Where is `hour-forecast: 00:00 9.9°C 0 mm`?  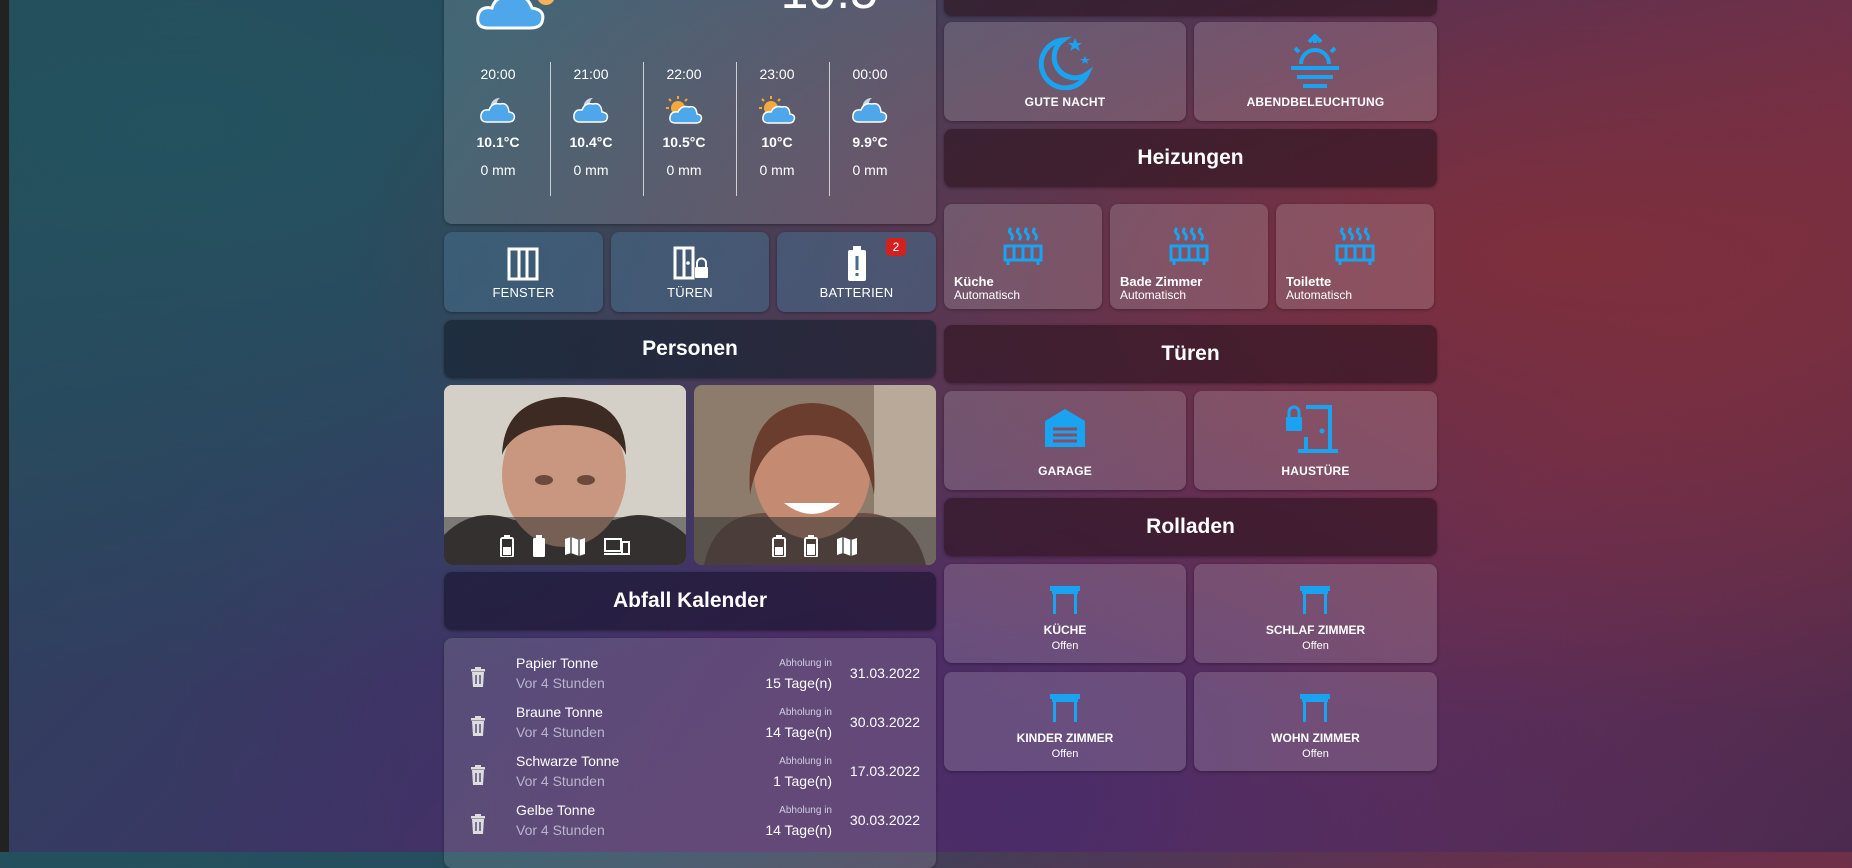 hour-forecast: 00:00 9.9°C 0 mm is located at coordinates (870, 120).